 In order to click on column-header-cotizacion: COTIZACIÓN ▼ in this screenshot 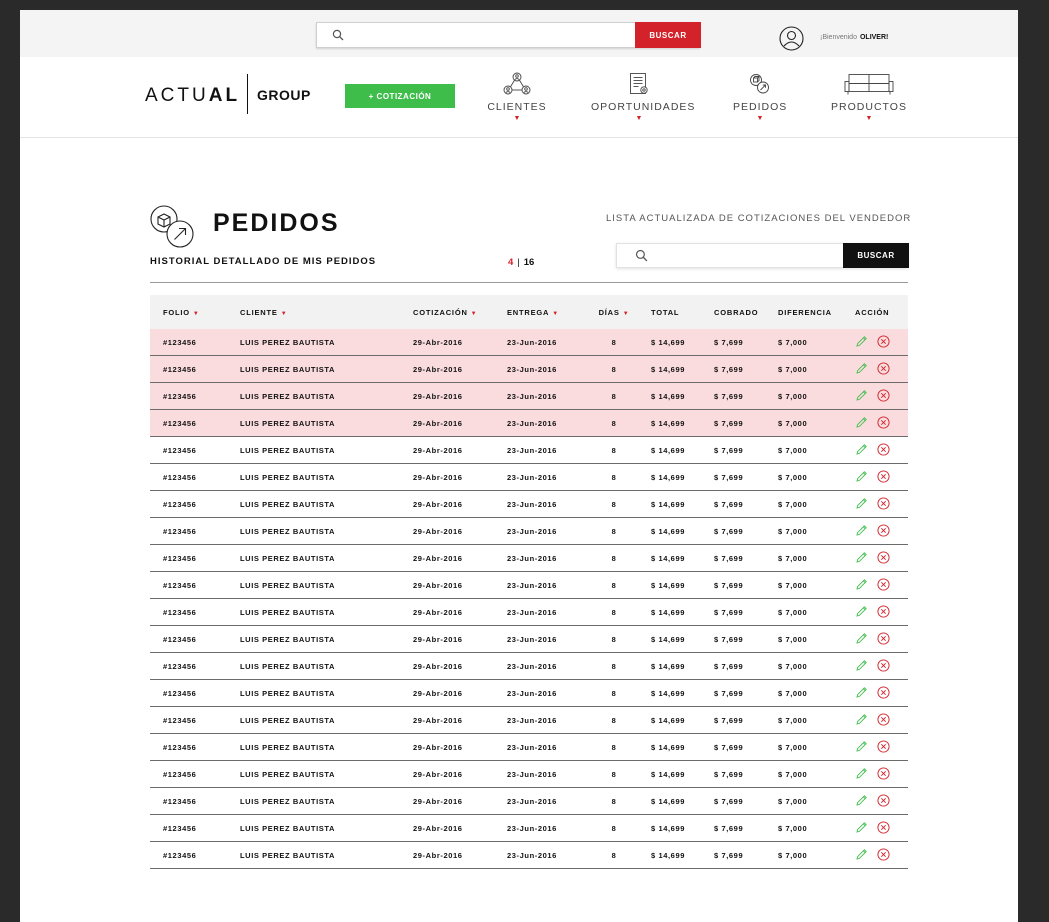, I will do `click(460, 312)`.